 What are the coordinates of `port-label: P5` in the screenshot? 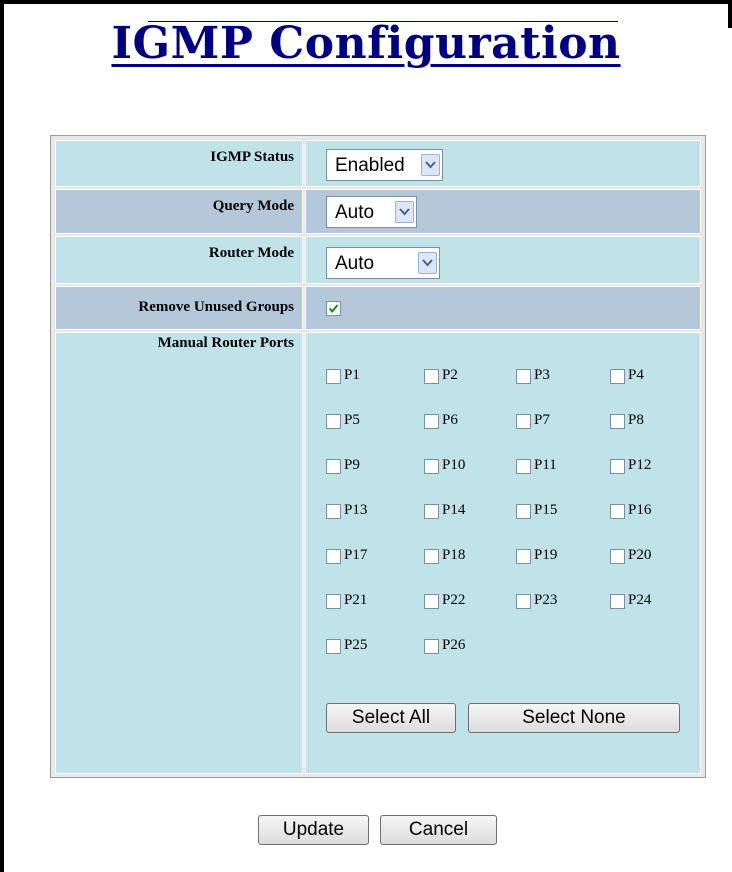 It's located at (352, 420).